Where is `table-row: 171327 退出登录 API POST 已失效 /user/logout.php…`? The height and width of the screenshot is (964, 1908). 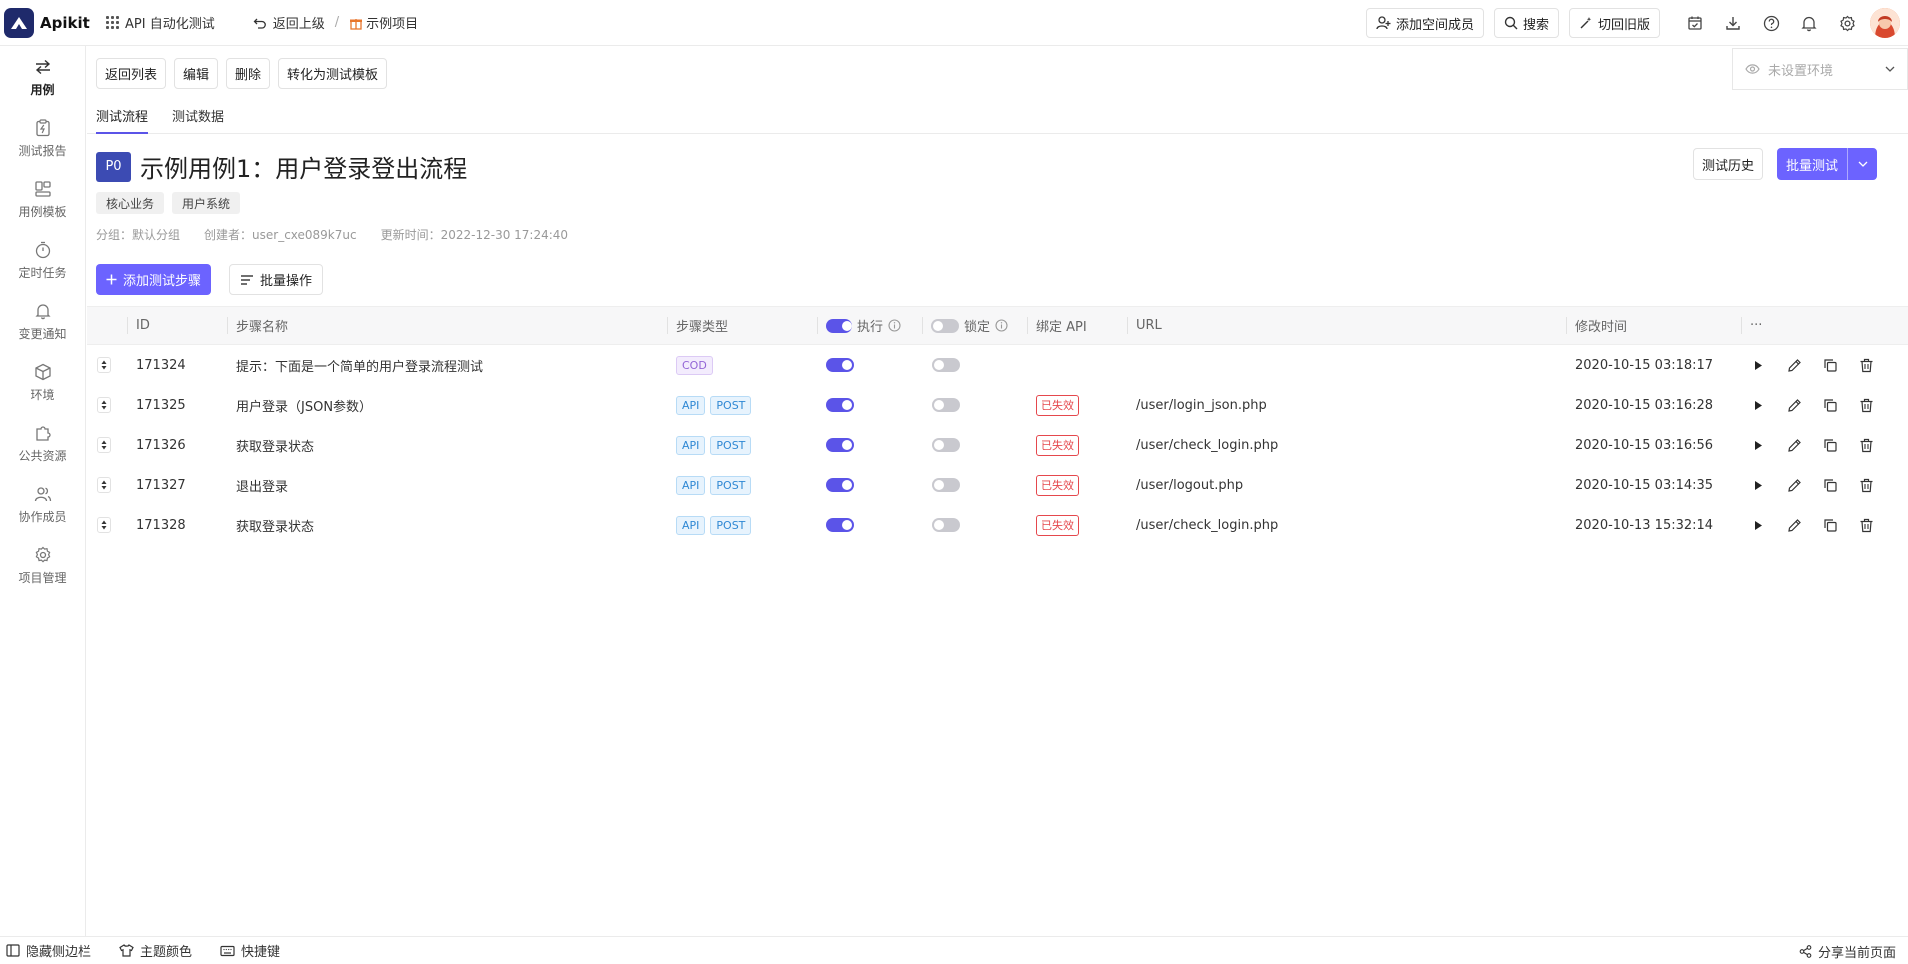 table-row: 171327 退出登录 API POST 已失效 /user/logout.php… is located at coordinates (997, 485).